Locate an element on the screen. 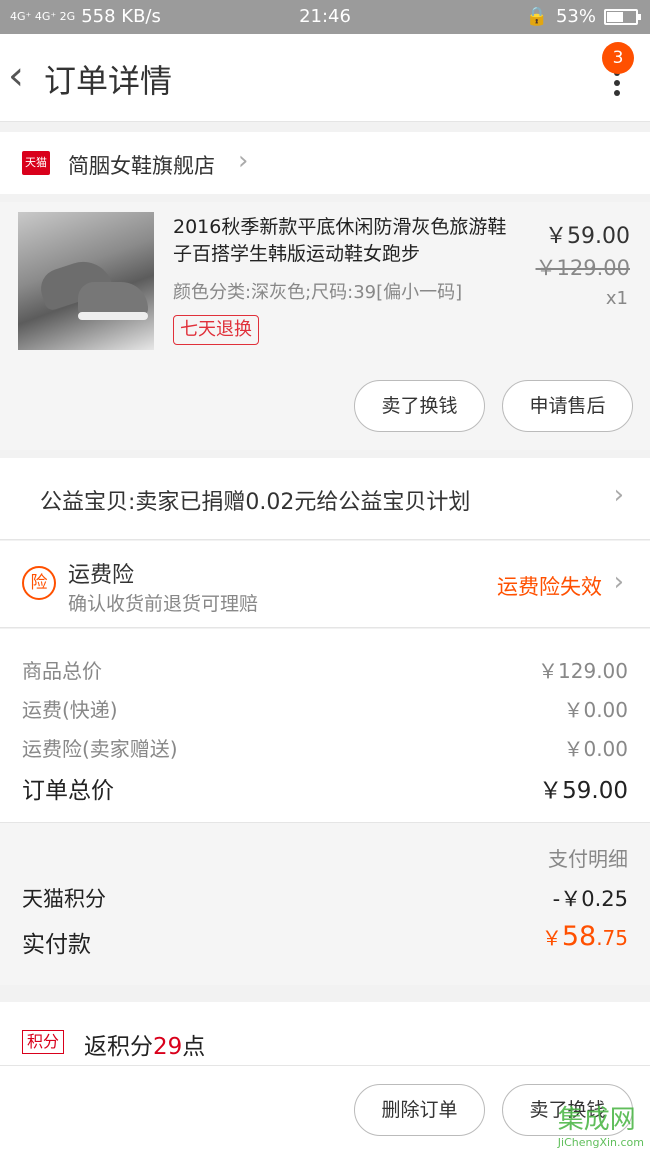  watermark-logo: 集成网 JiChengXin.com is located at coordinates (601, 1124).